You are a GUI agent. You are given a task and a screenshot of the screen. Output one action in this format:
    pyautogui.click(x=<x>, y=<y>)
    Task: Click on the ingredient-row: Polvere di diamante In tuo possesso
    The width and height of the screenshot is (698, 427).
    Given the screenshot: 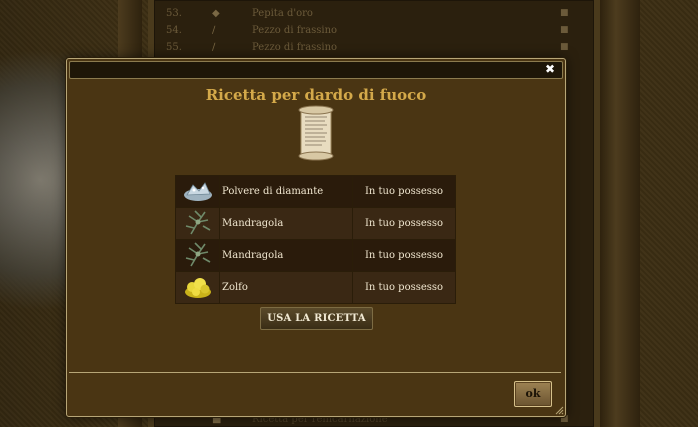 What is the action you would take?
    pyautogui.click(x=315, y=191)
    